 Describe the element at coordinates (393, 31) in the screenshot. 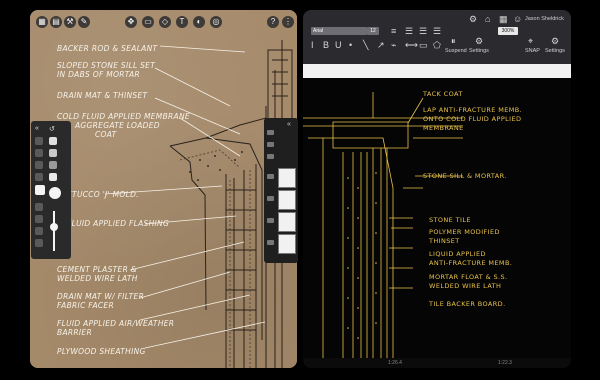

I see `paragraph-icon: ≡` at that location.